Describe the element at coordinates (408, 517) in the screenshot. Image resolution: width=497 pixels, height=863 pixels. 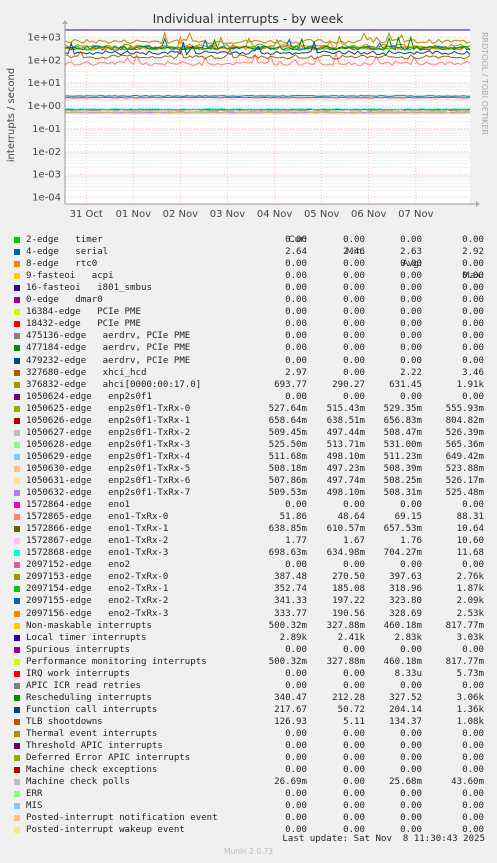
I see `legend-avg: 69.15` at that location.